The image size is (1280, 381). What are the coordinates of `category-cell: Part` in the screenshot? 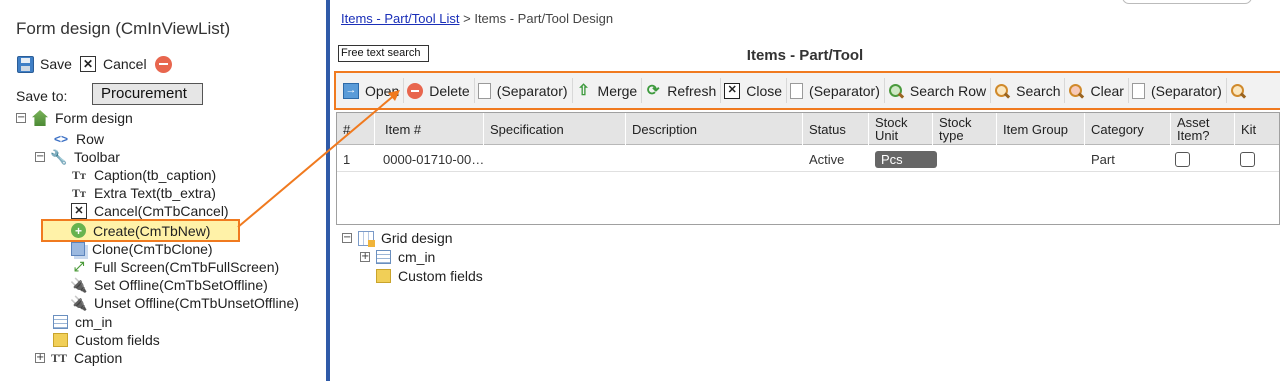 It's located at (1103, 159).